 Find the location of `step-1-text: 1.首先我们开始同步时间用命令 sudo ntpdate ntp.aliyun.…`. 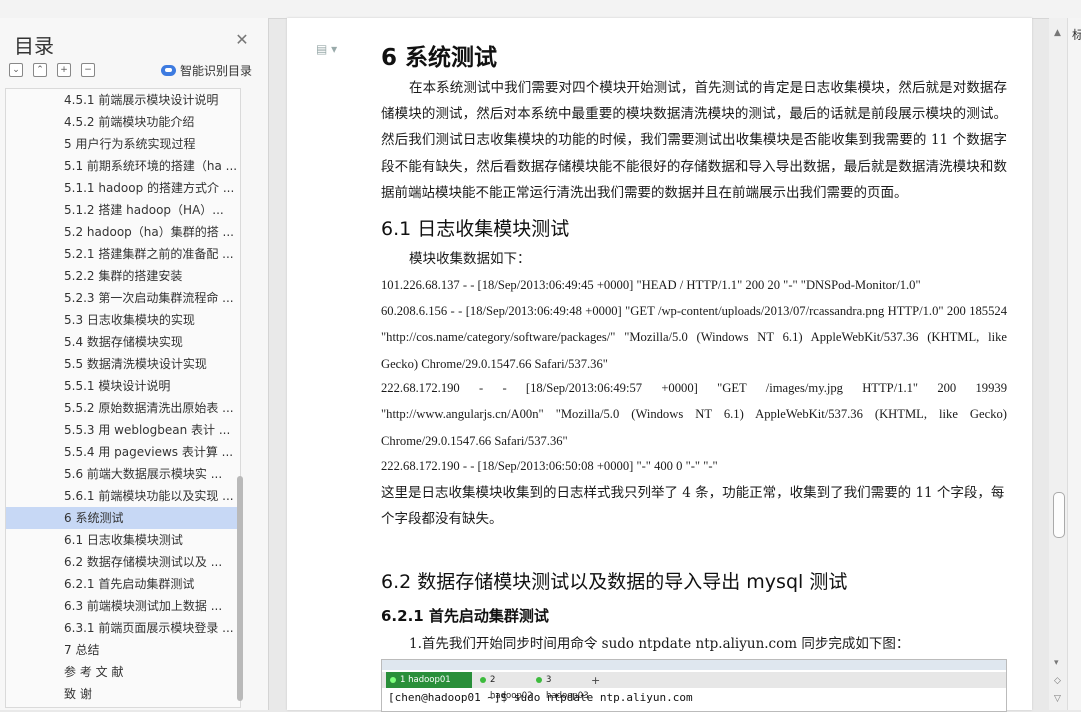

step-1-text: 1.首先我们开始同步时间用命令 sudo ntpdate ntp.aliyun.… is located at coordinates (659, 644).